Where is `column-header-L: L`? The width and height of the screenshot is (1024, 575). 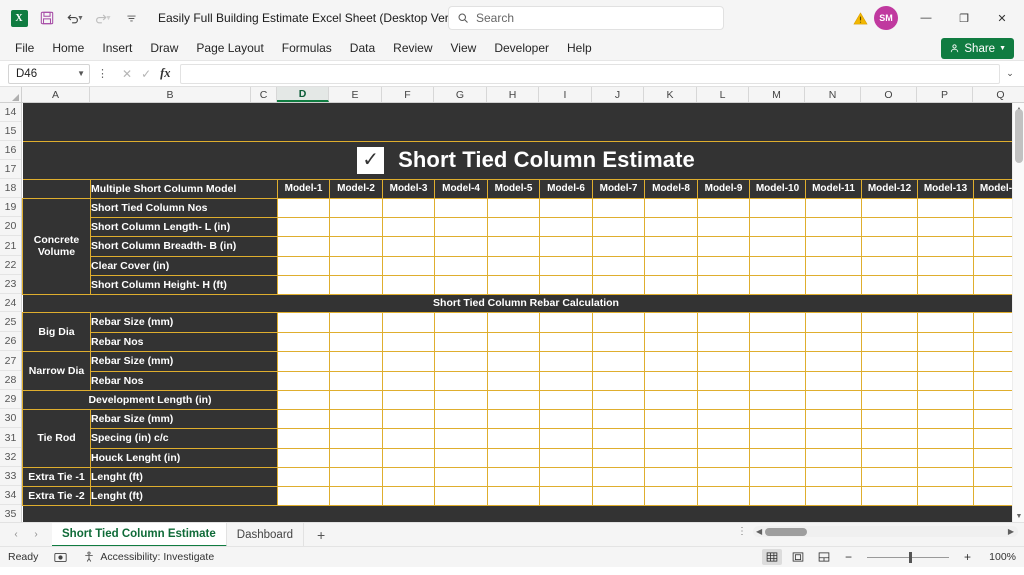
column-header-L: L is located at coordinates (723, 94).